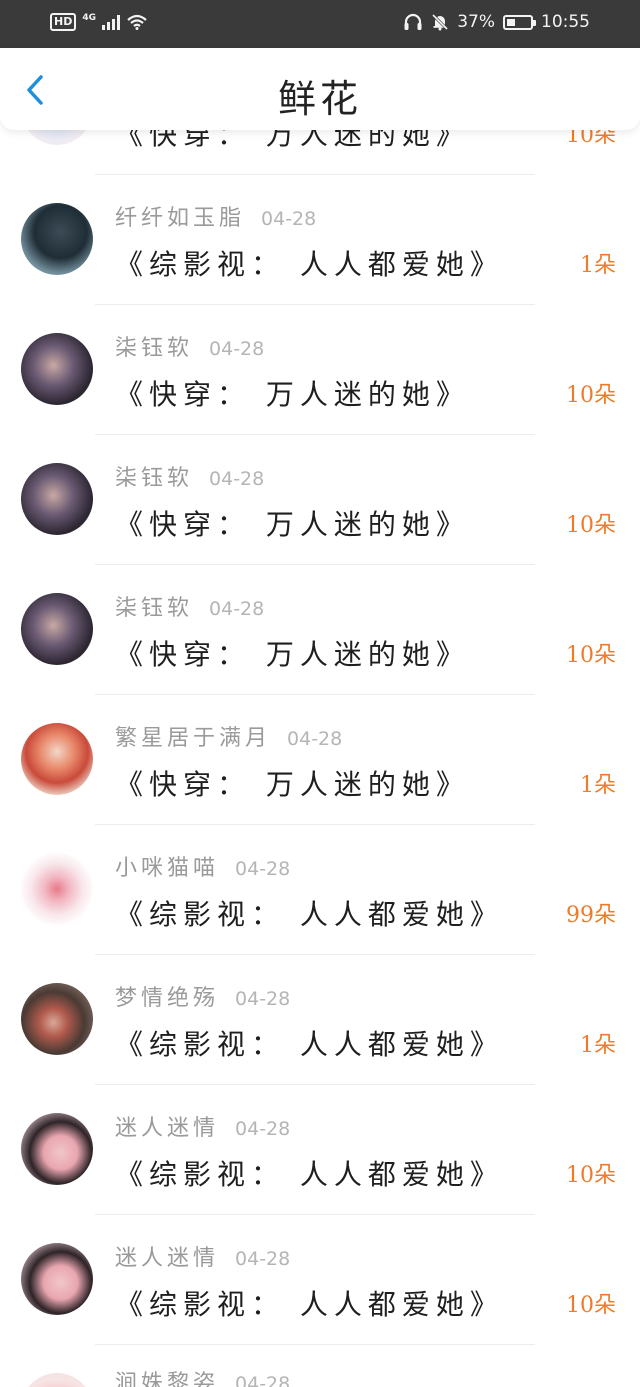  Describe the element at coordinates (111, 22) in the screenshot. I see `signal-icon` at that location.